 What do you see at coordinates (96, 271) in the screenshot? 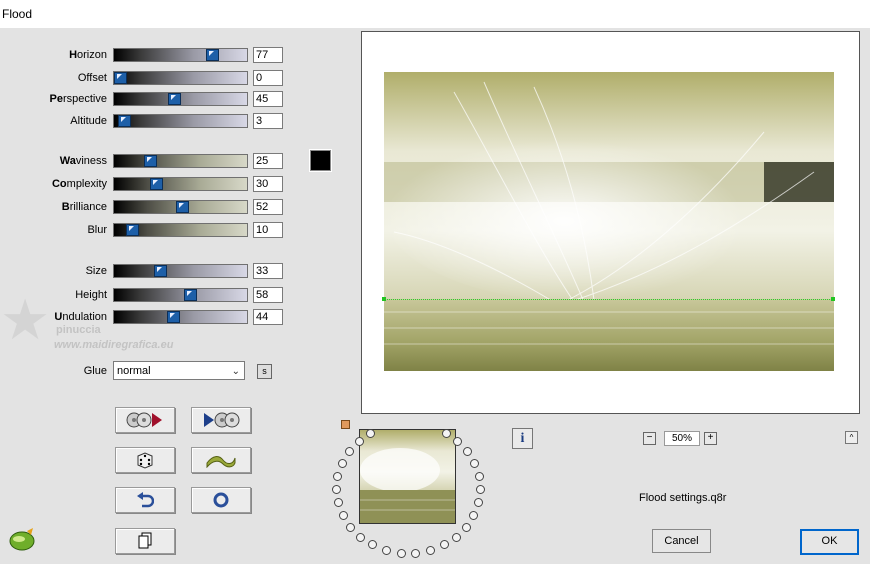
I see `label-text: Size` at bounding box center [96, 271].